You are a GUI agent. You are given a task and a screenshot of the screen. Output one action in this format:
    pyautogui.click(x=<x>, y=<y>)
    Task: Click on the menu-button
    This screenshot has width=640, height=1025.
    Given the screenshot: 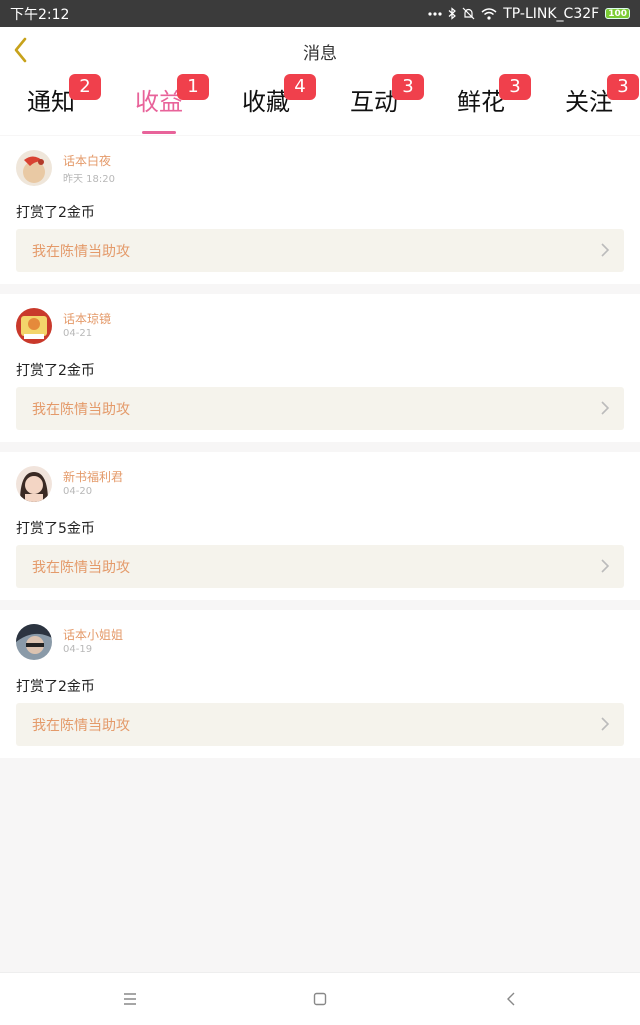 What is the action you would take?
    pyautogui.click(x=130, y=999)
    